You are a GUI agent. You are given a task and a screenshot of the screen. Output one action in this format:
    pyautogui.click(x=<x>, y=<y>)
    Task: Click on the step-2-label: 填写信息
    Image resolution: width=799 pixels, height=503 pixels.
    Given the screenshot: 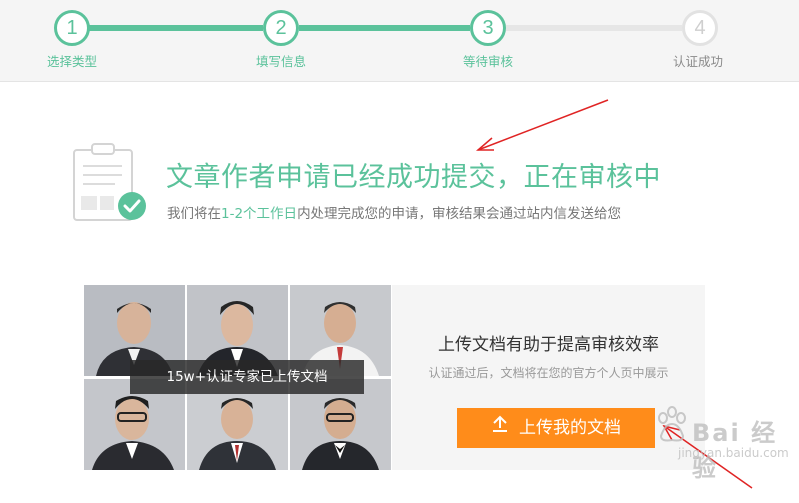 What is the action you would take?
    pyautogui.click(x=280, y=61)
    